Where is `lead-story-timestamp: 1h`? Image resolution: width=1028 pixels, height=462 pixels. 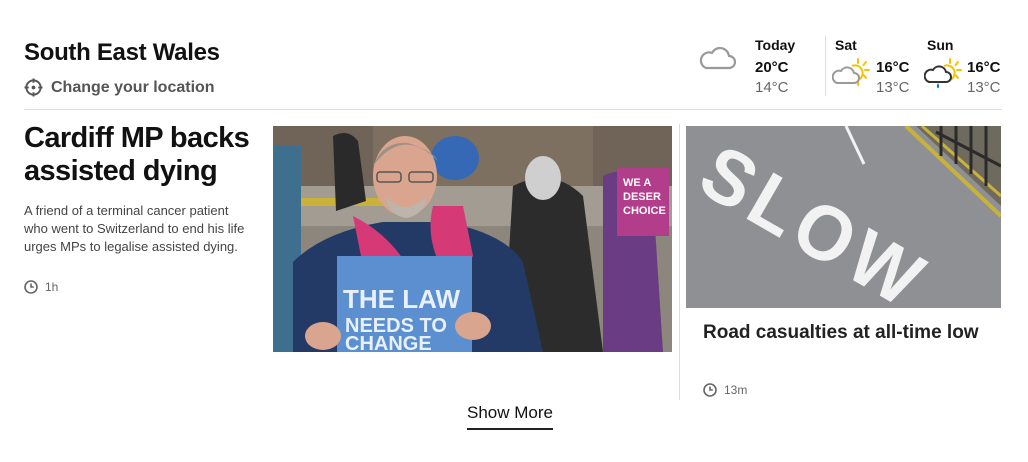 lead-story-timestamp: 1h is located at coordinates (41, 287).